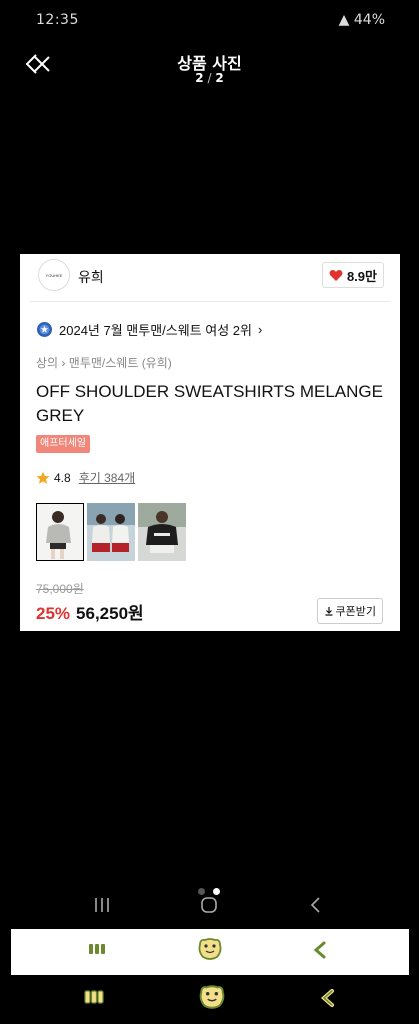 This screenshot has height=1024, width=419. Describe the element at coordinates (369, 20) in the screenshot. I see `battery-level: 44%` at that location.